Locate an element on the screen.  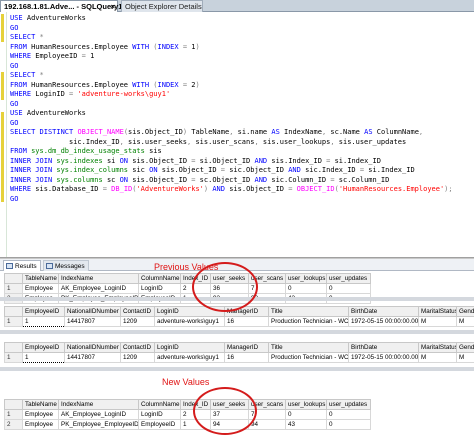
code-line: FROM sys.dm_db_index_usage_stats sis is located at coordinates (241, 152).